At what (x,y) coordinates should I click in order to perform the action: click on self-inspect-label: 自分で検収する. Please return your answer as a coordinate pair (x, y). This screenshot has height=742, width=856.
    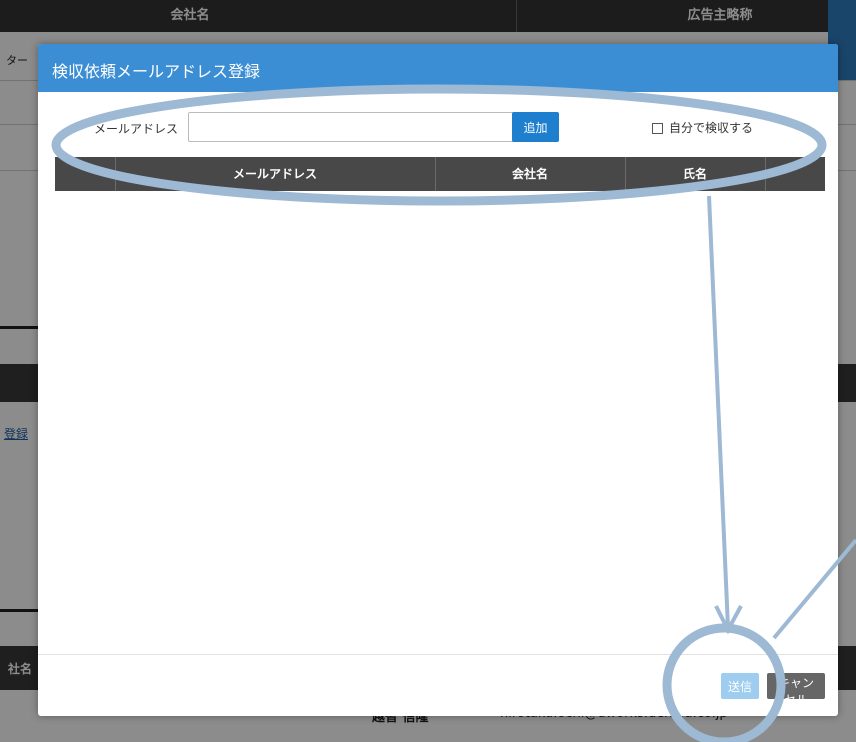
    Looking at the image, I should click on (711, 128).